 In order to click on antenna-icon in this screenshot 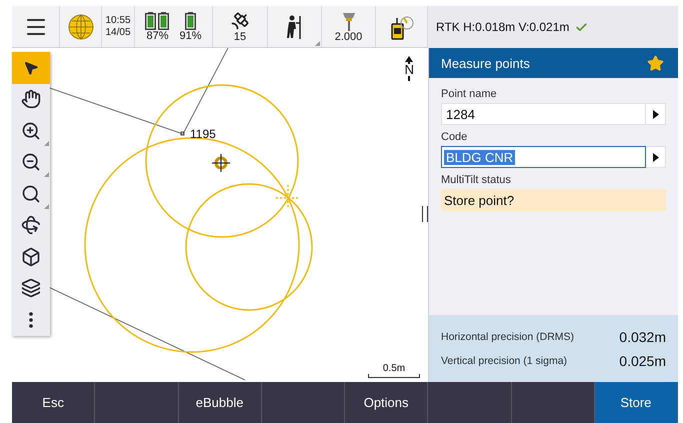, I will do `click(349, 20)`.